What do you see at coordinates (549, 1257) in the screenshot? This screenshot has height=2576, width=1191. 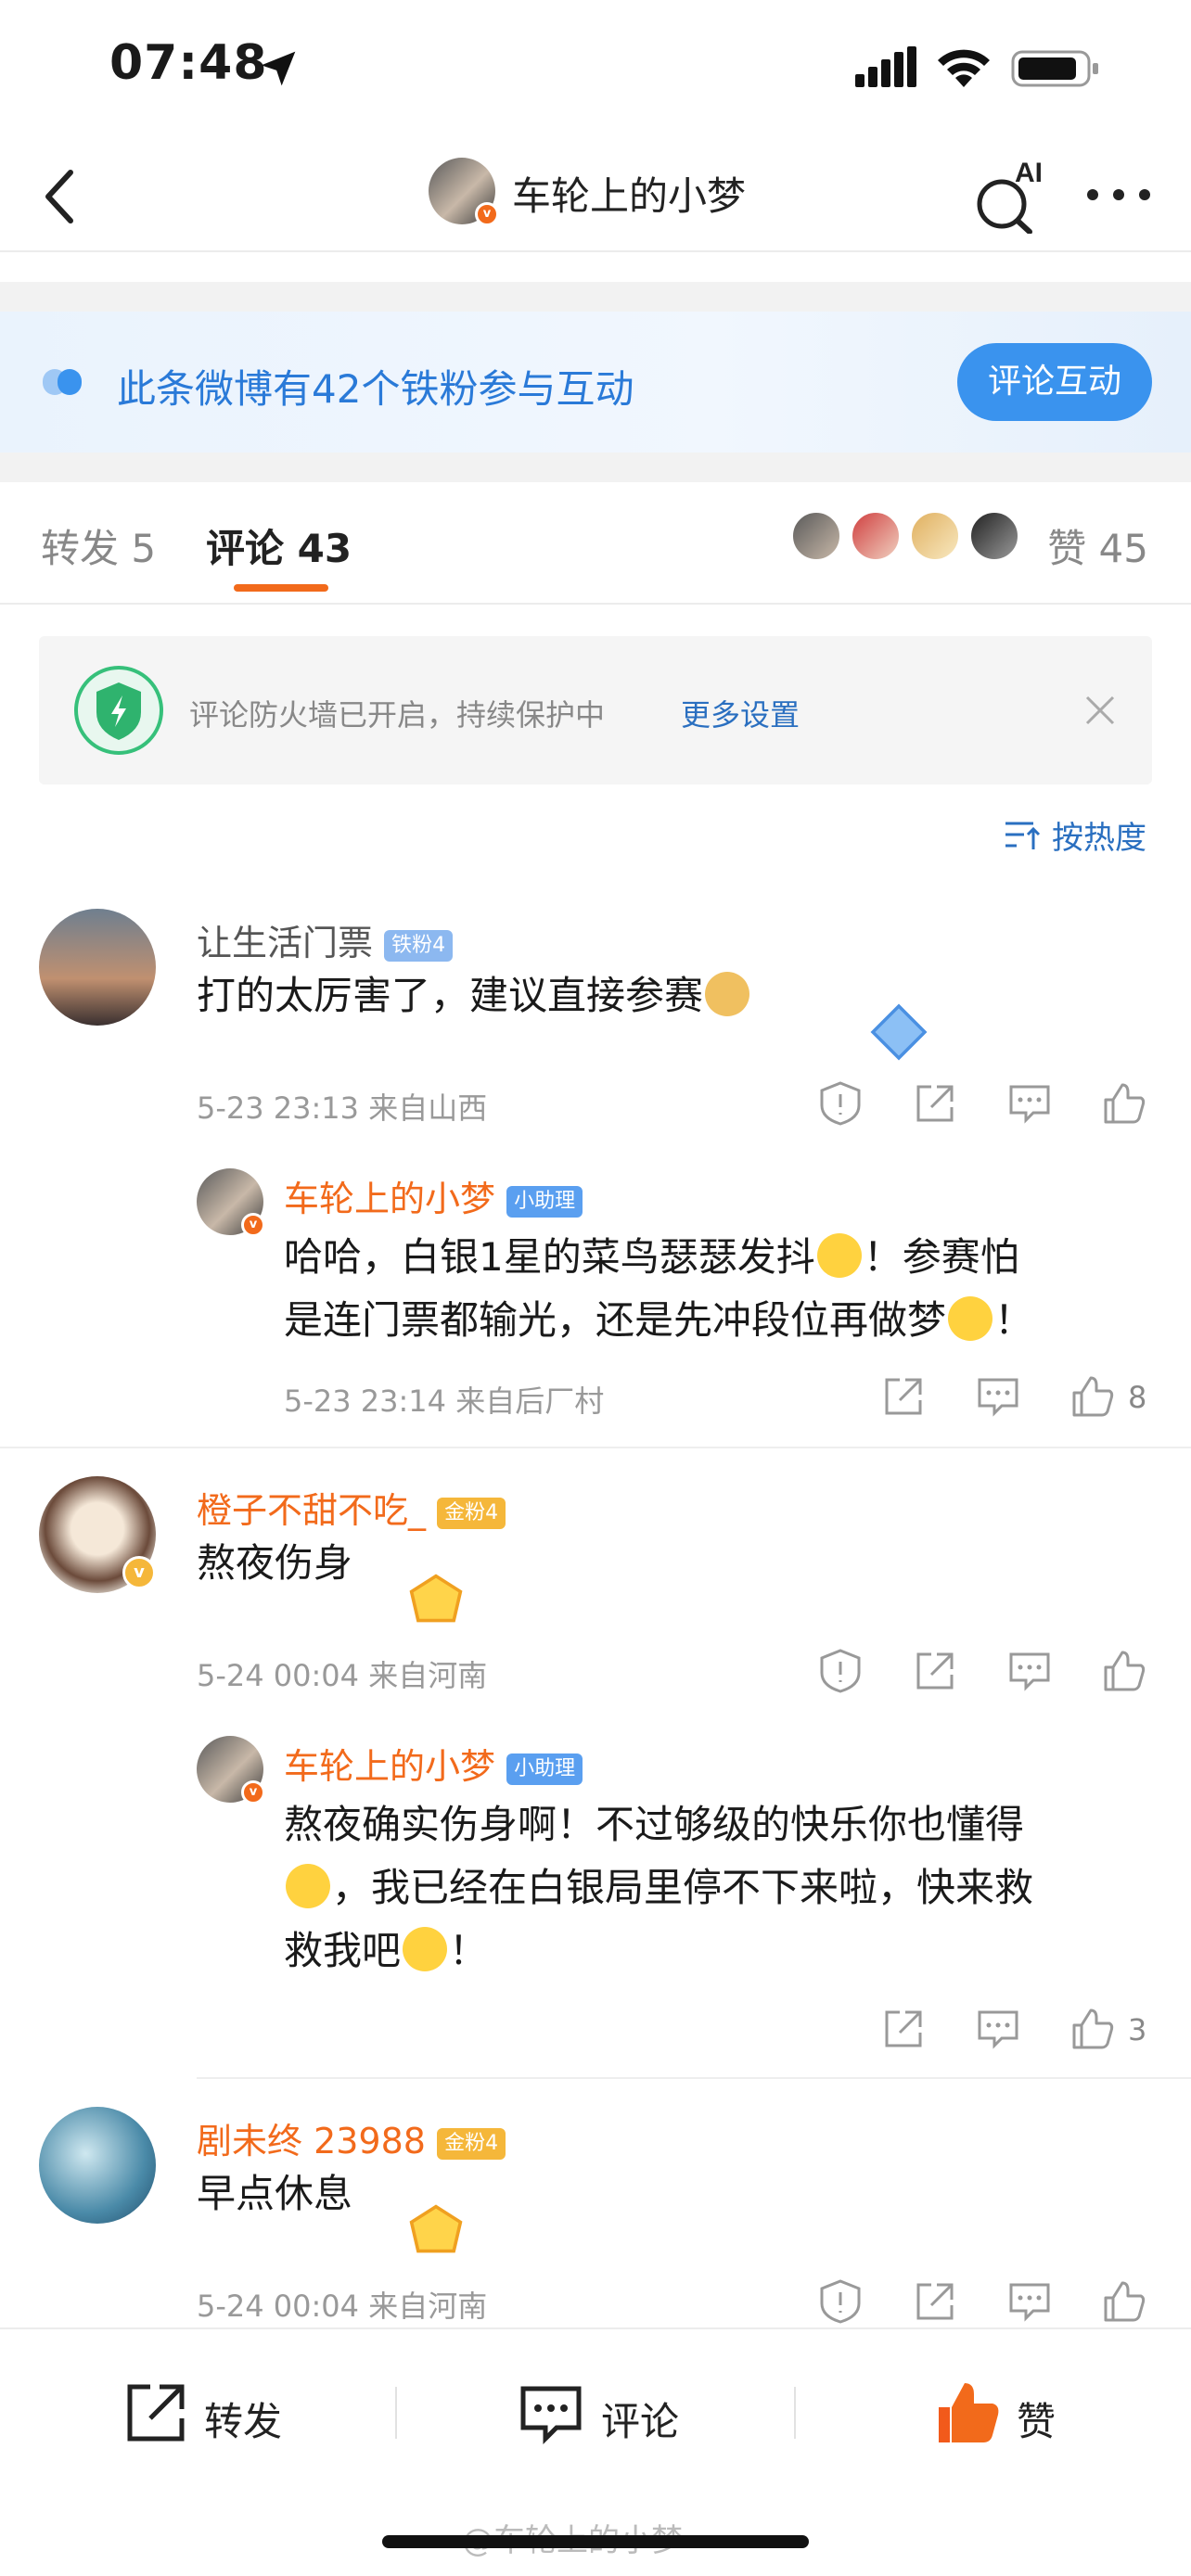 I see `reply-text-content: 哈哈，白银1星的菜鸟瑟瑟发抖` at bounding box center [549, 1257].